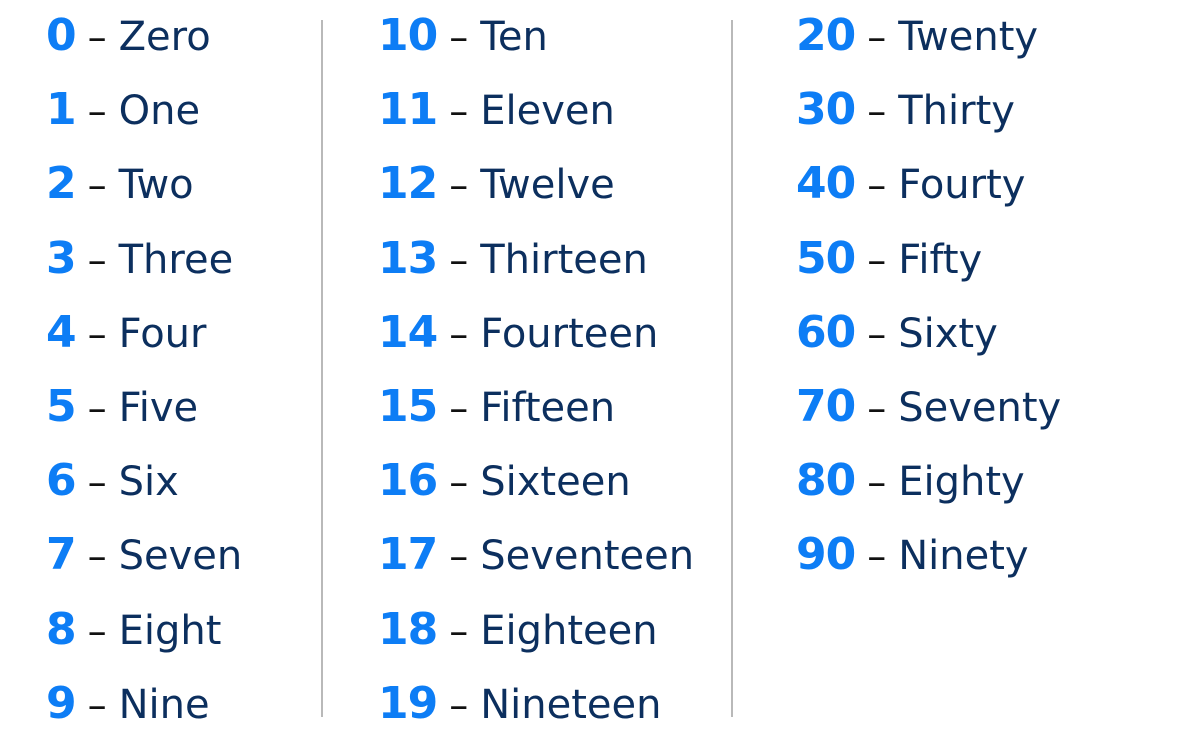 This screenshot has width=1180, height=752. What do you see at coordinates (408, 703) in the screenshot?
I see `numeral: 19` at bounding box center [408, 703].